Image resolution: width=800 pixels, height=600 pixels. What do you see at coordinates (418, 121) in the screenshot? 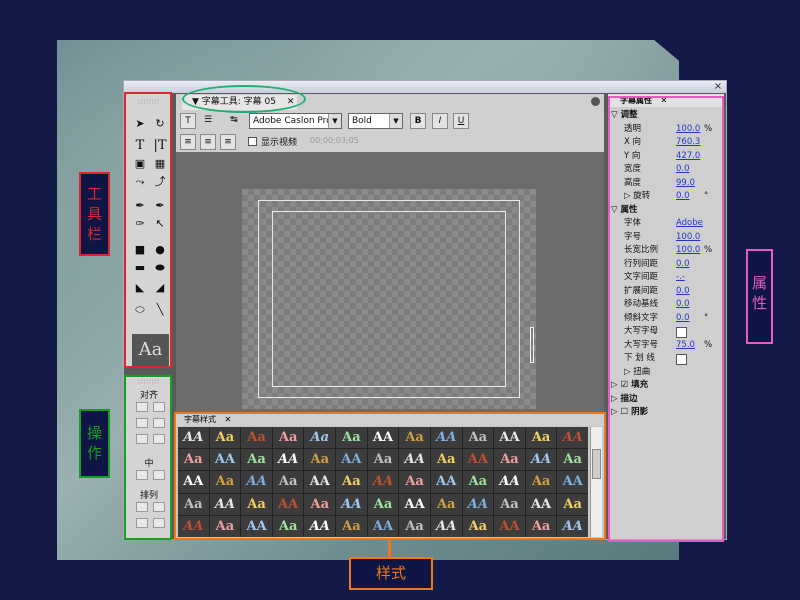
I see `bold-button: B` at bounding box center [418, 121].